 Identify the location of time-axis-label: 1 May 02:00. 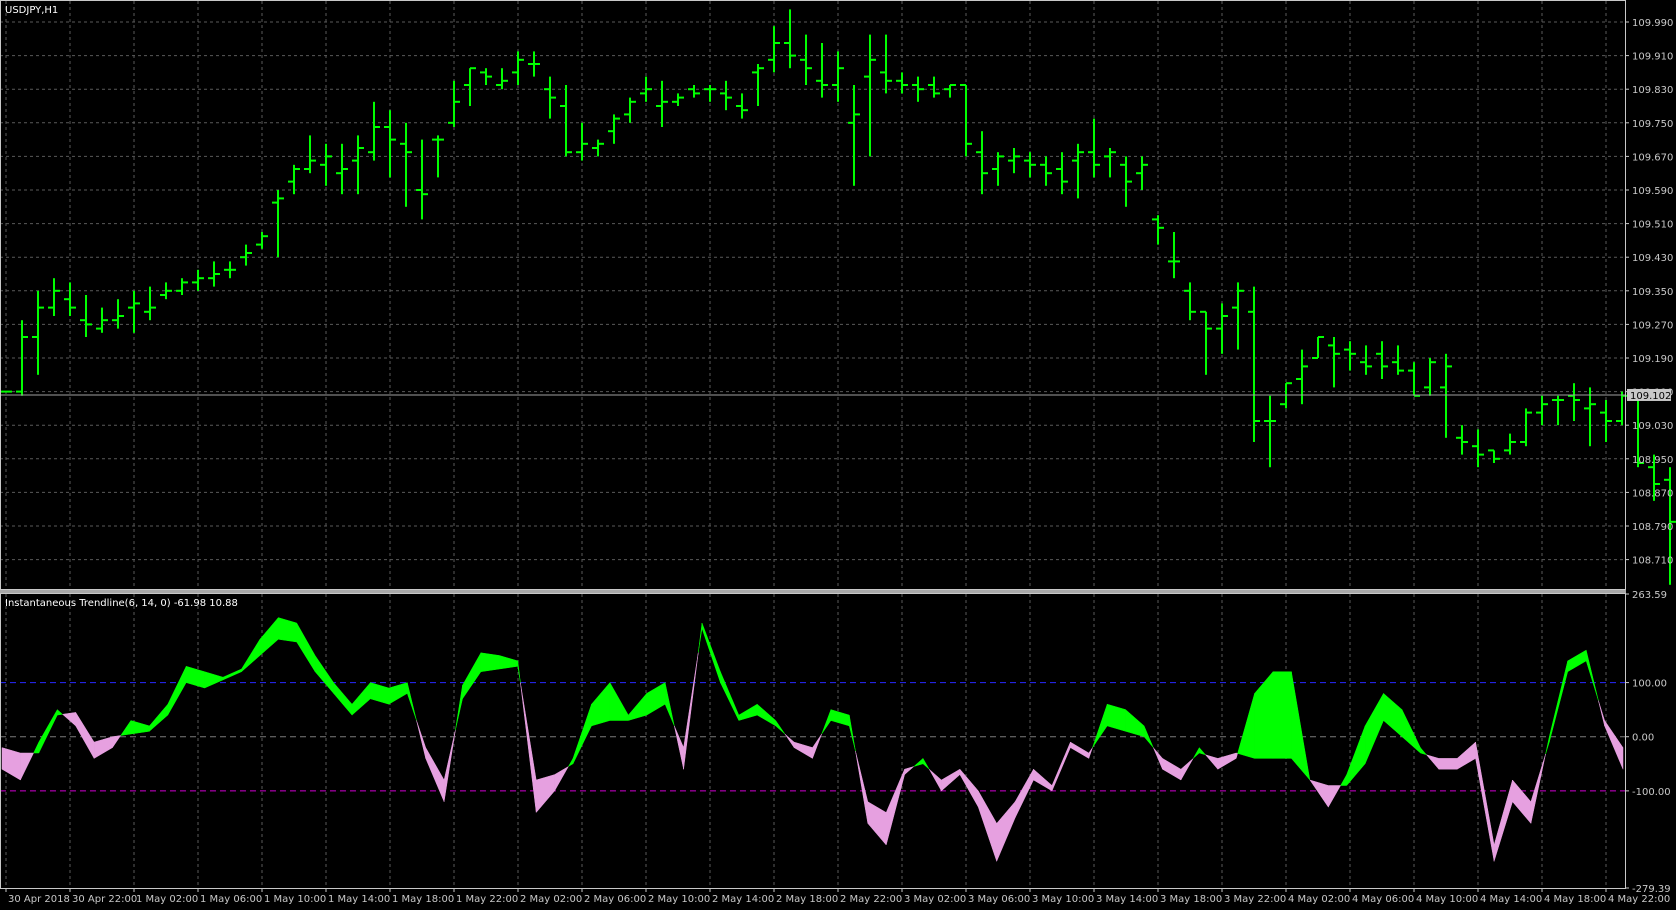
(167, 899).